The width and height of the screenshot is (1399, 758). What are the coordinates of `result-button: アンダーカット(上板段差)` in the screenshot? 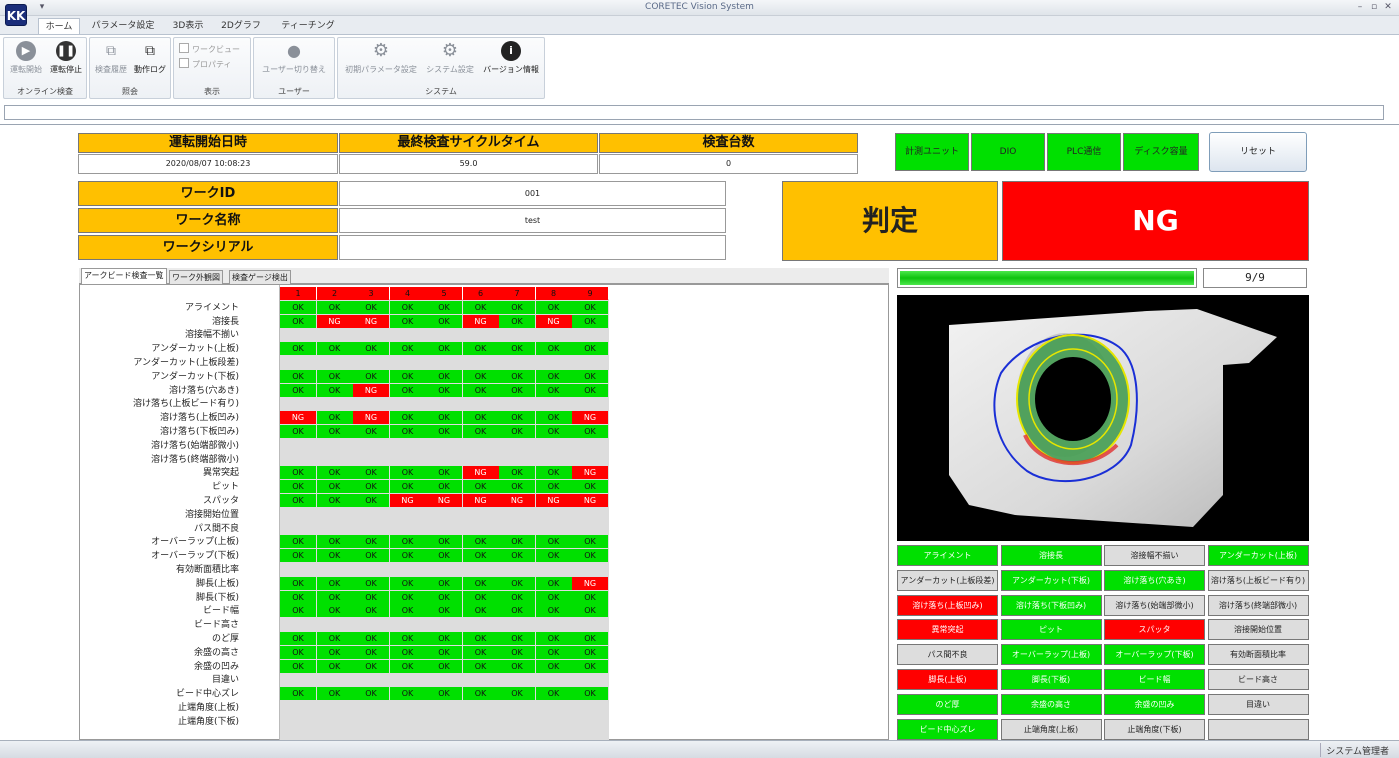 It's located at (947, 580).